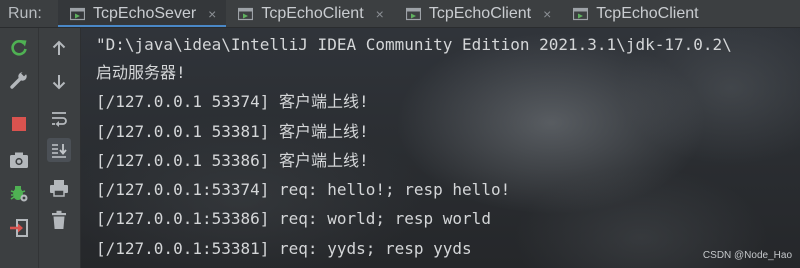 The height and width of the screenshot is (268, 800). I want to click on stop-icon, so click(19, 124).